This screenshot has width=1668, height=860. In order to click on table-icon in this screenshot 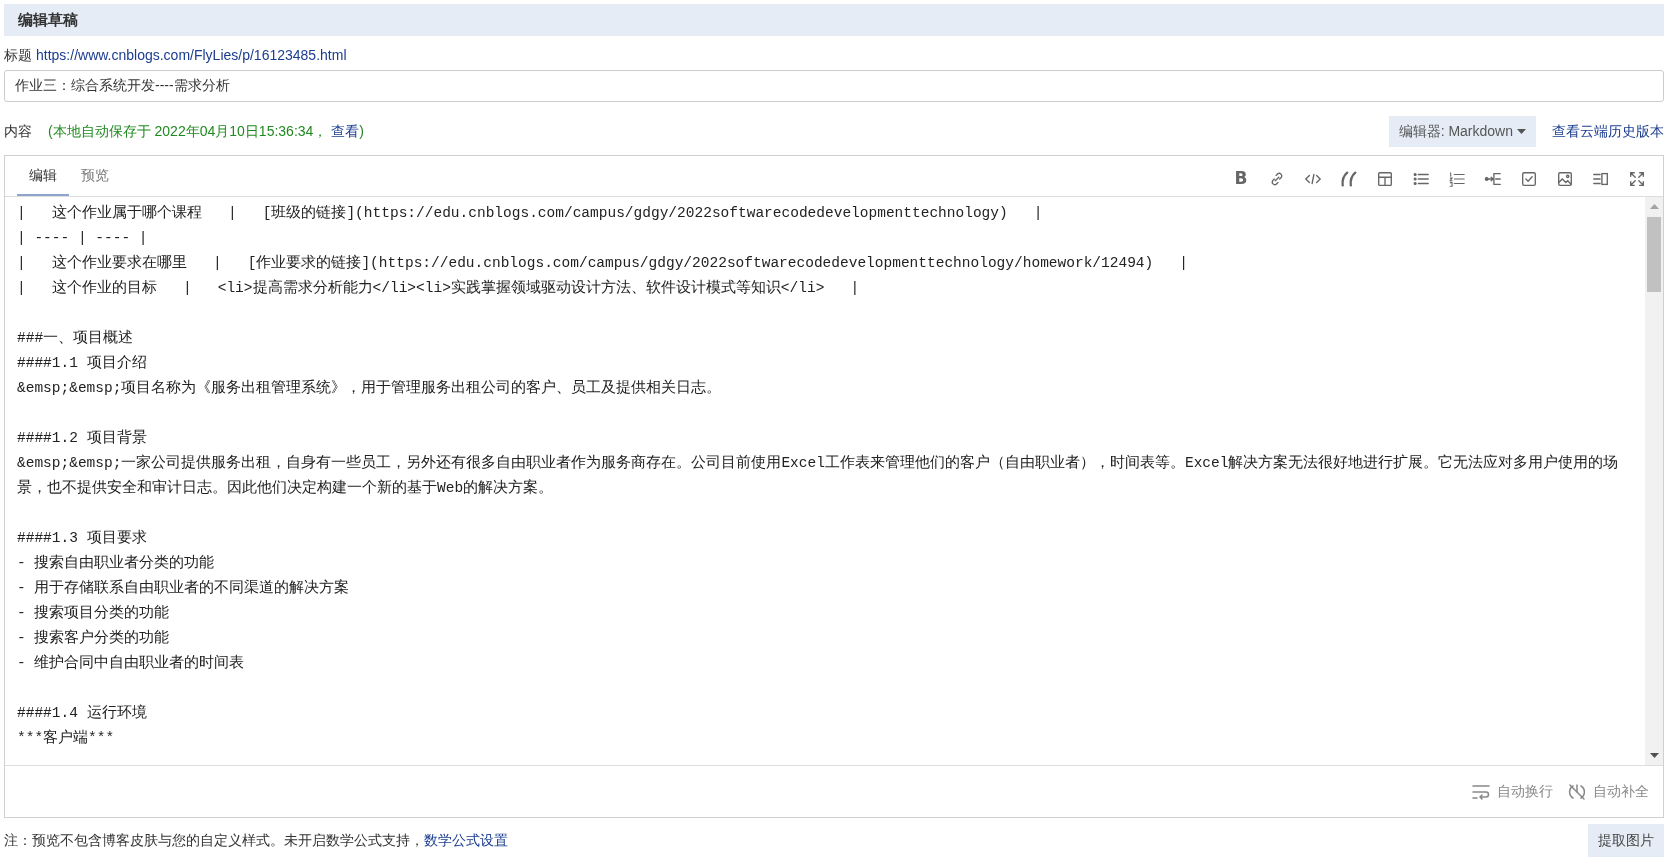, I will do `click(1385, 179)`.